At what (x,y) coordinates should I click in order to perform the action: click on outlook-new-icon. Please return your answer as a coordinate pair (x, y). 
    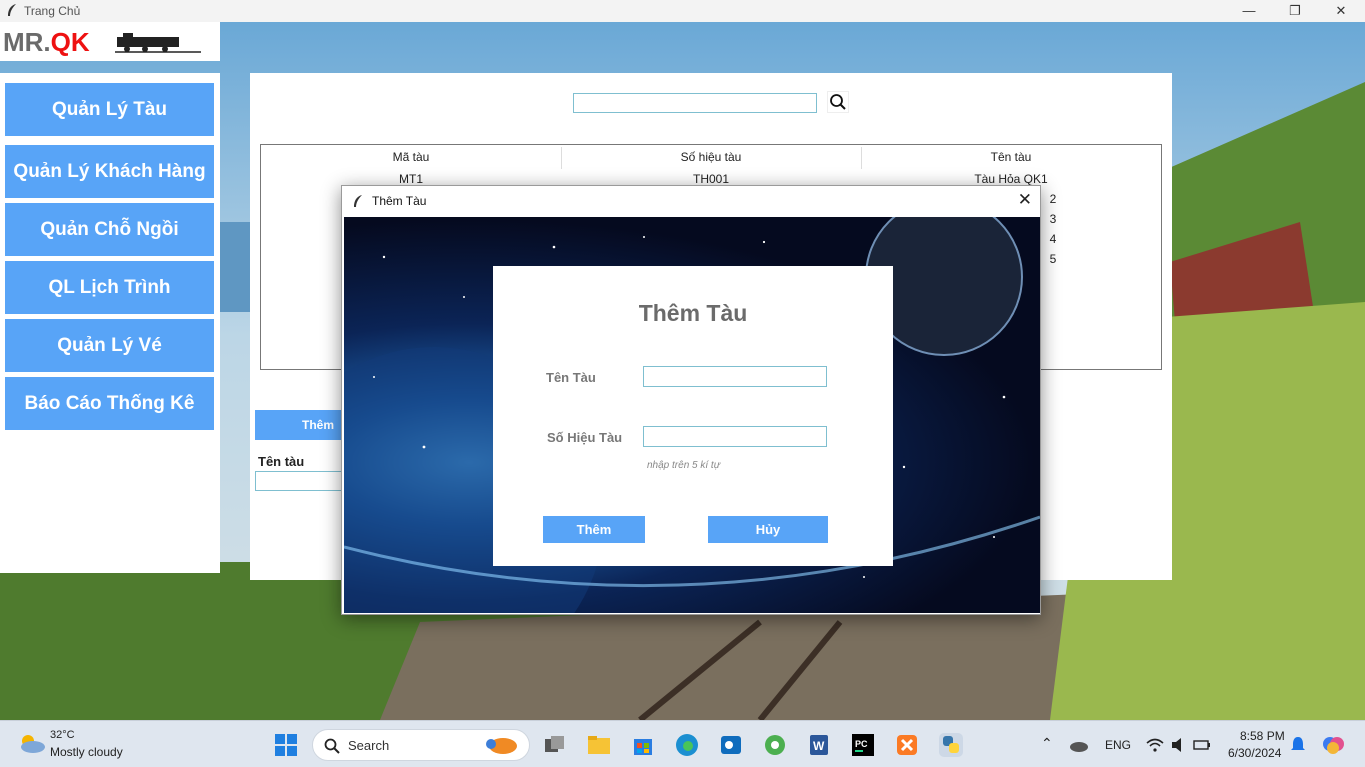
    Looking at the image, I should click on (731, 745).